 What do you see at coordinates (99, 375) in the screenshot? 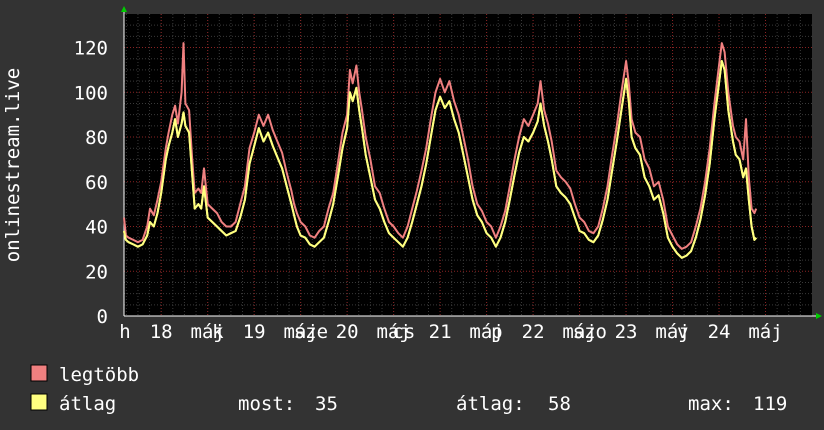
I see `legend-label-legtobb: legtöbb` at bounding box center [99, 375].